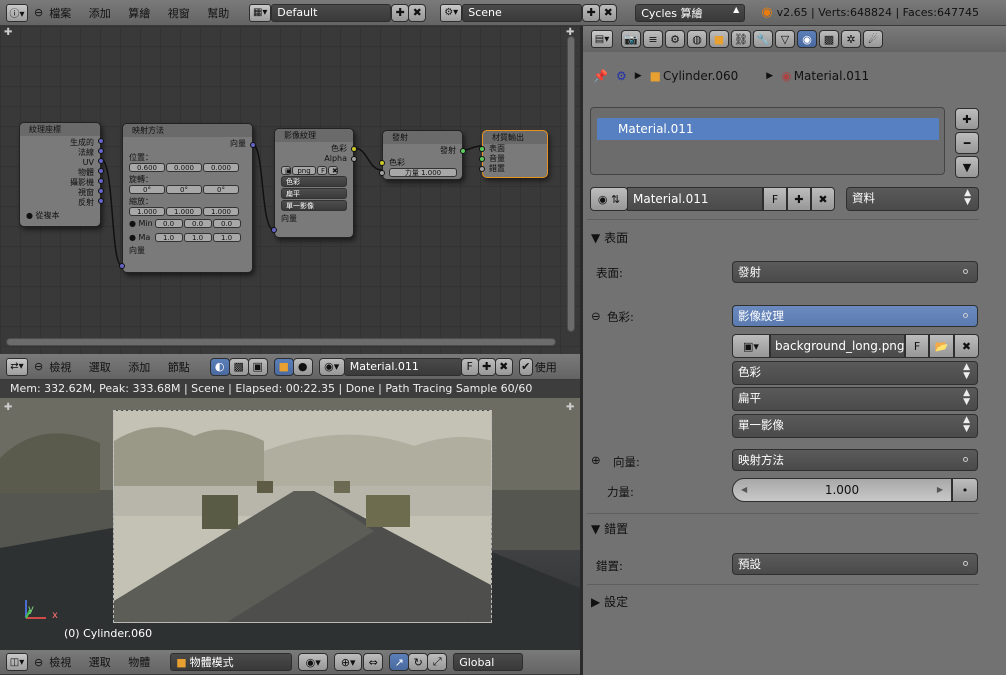  What do you see at coordinates (302, 516) in the screenshot?
I see `render-region` at bounding box center [302, 516].